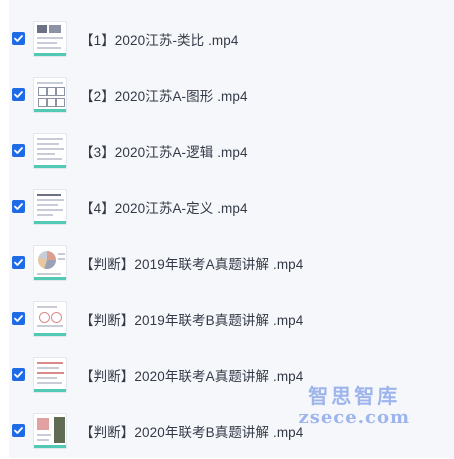 The width and height of the screenshot is (454, 459). I want to click on file-row: 【2】2020江苏A-图形 .mp4, so click(227, 95).